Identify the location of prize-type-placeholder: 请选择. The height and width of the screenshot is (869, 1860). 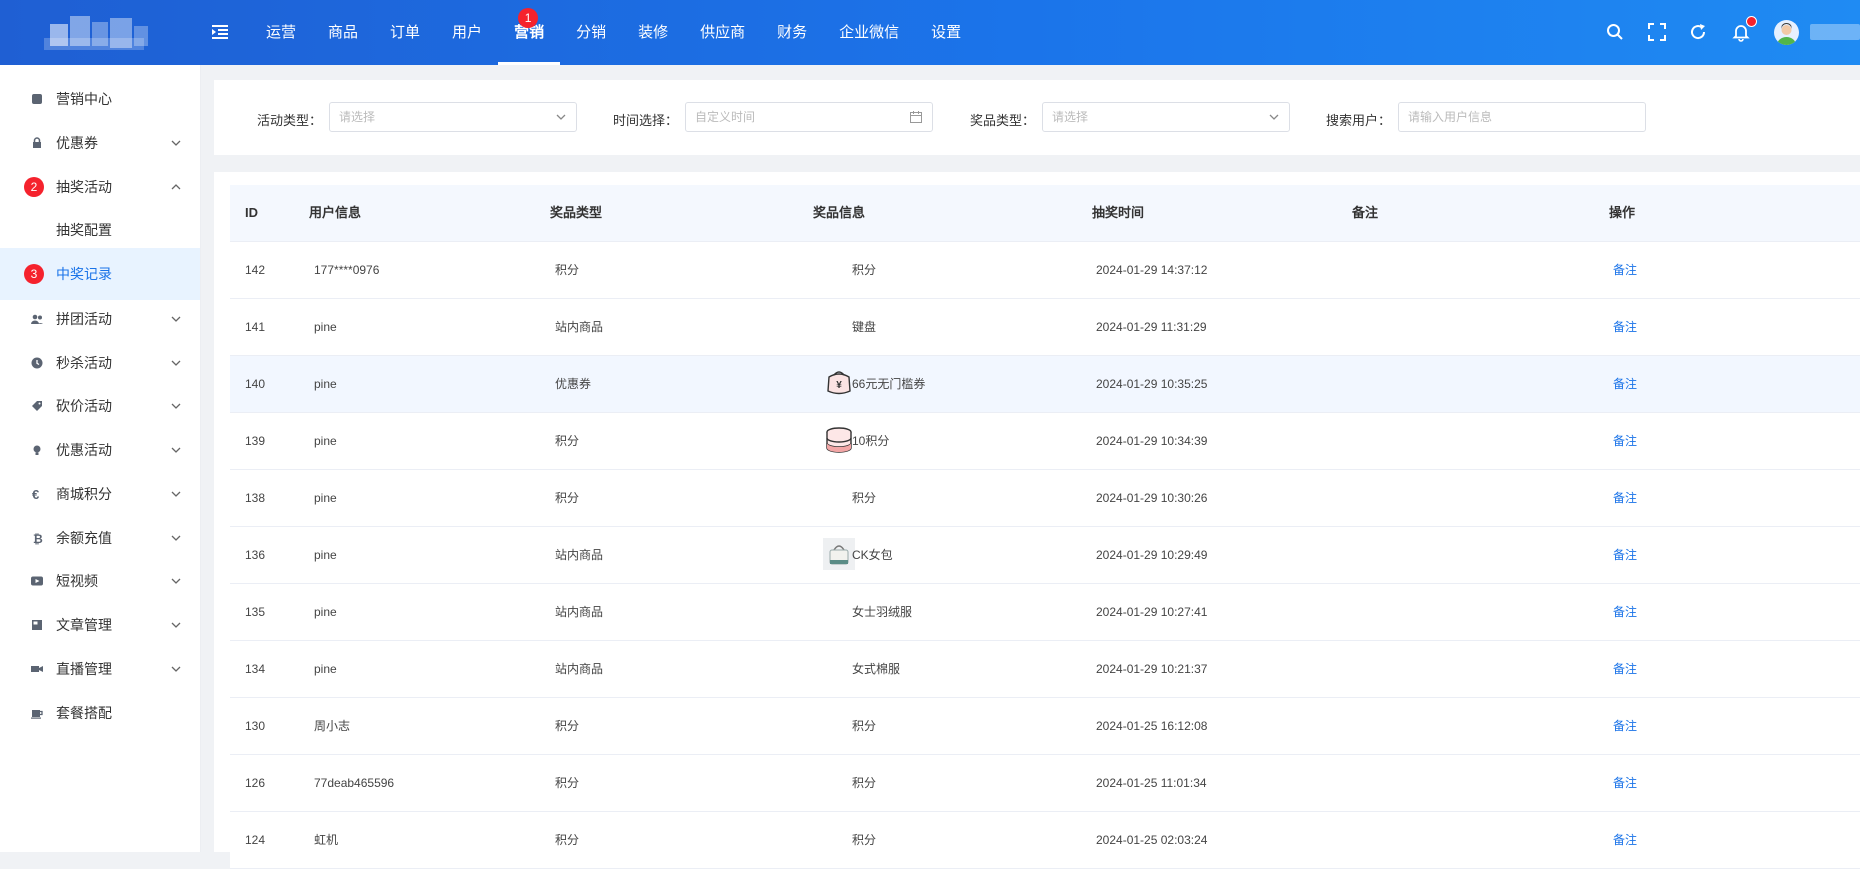
(1070, 117).